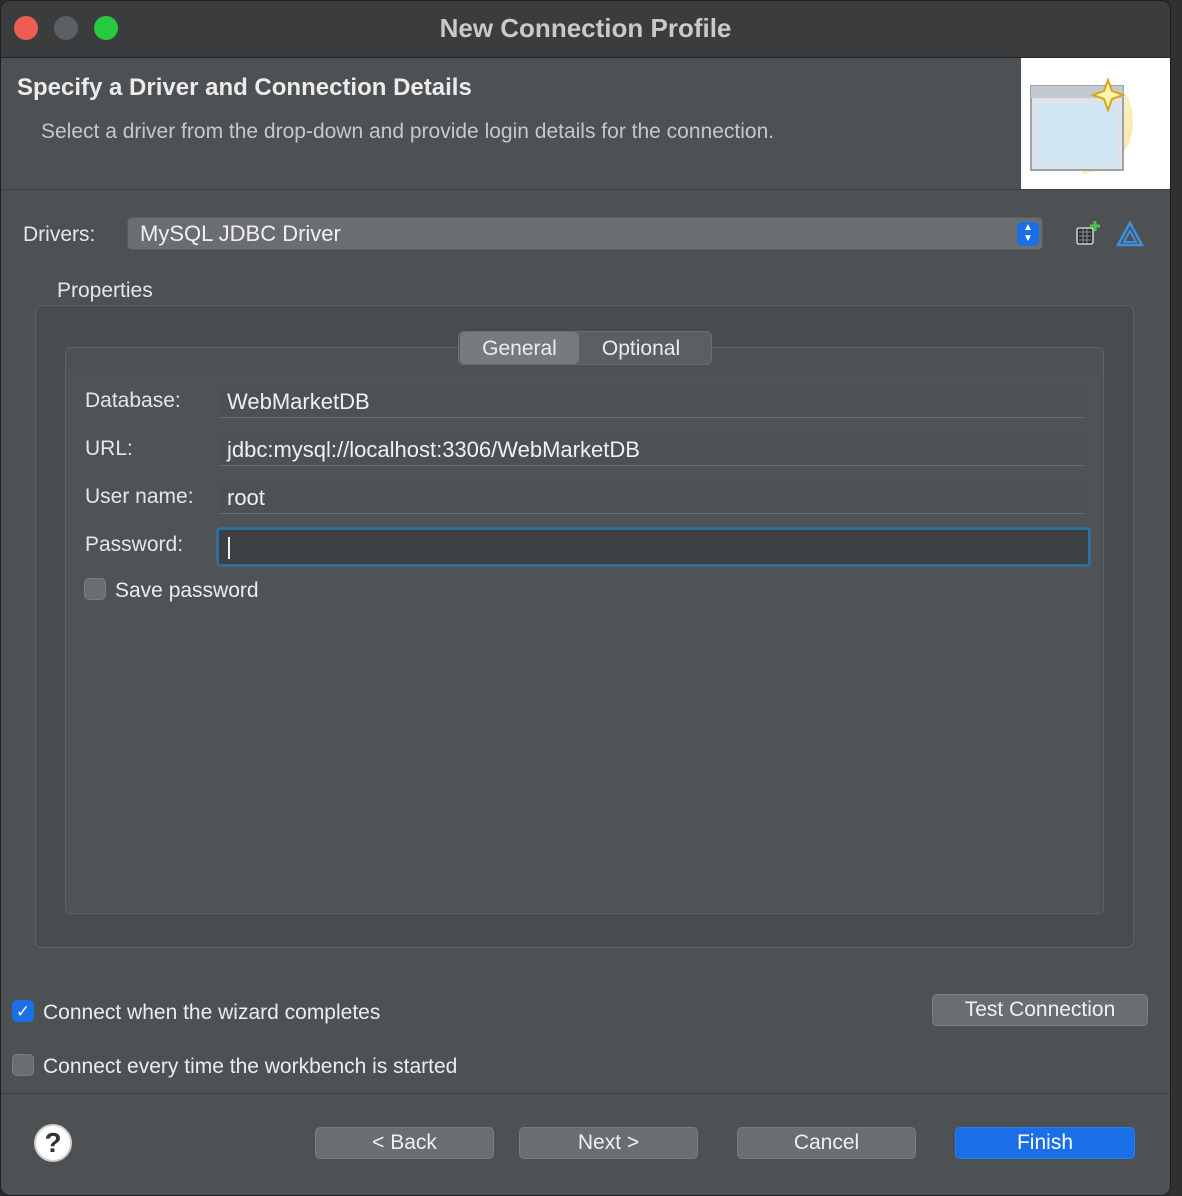  I want to click on title-bar: New Connection Profile, so click(585, 29).